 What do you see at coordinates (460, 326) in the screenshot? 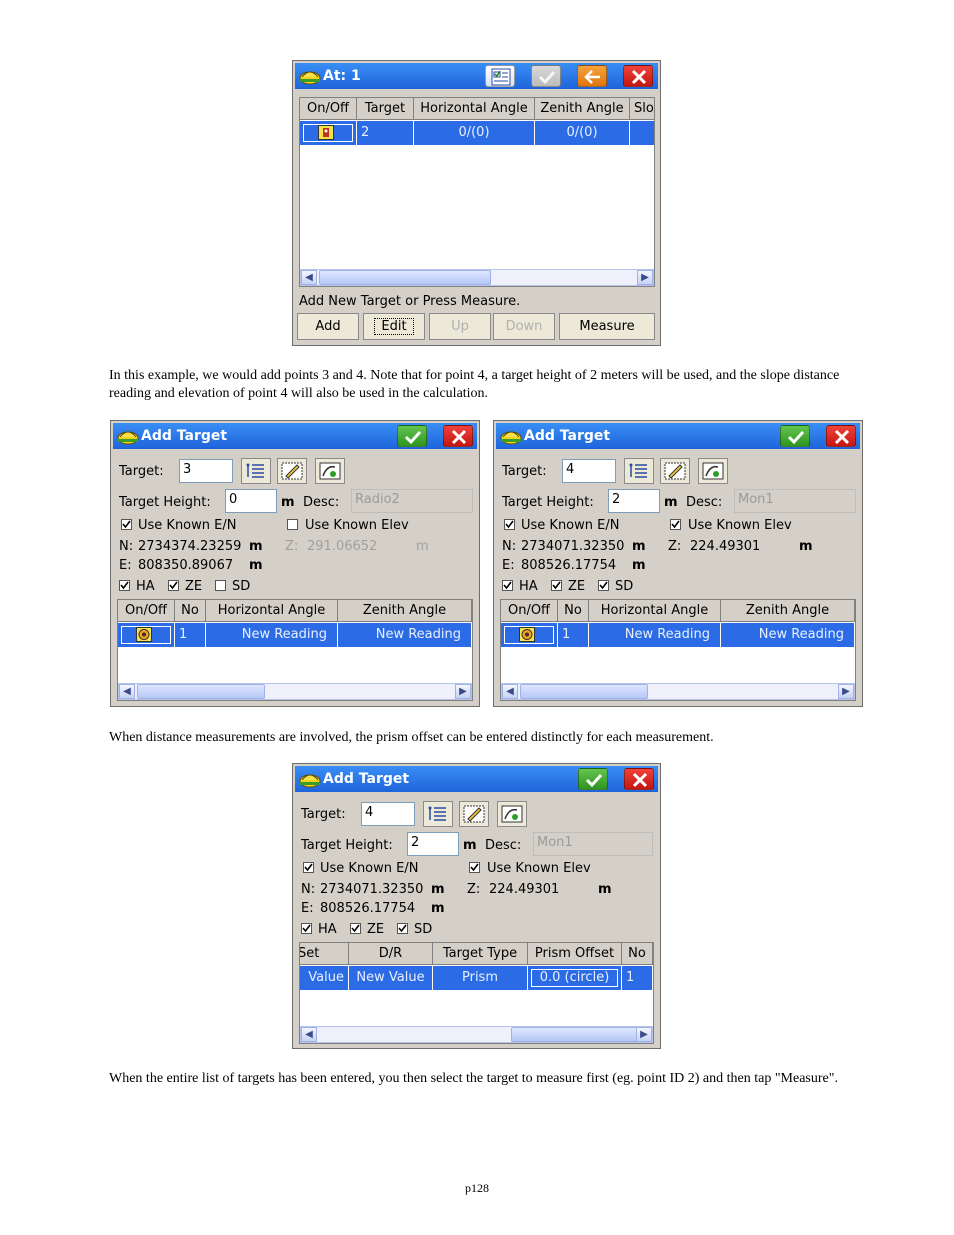
I see `up-button: Up` at bounding box center [460, 326].